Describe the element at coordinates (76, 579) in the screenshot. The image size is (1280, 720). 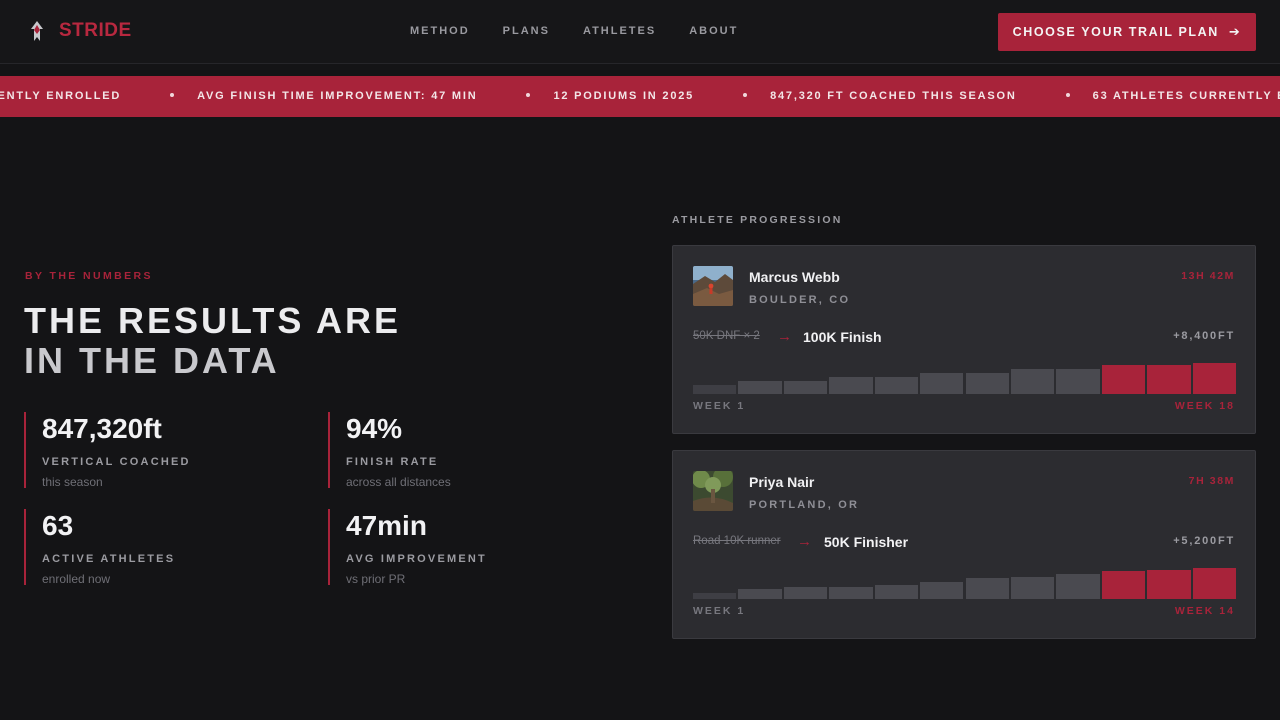
I see `stat-sub: enrolled now` at that location.